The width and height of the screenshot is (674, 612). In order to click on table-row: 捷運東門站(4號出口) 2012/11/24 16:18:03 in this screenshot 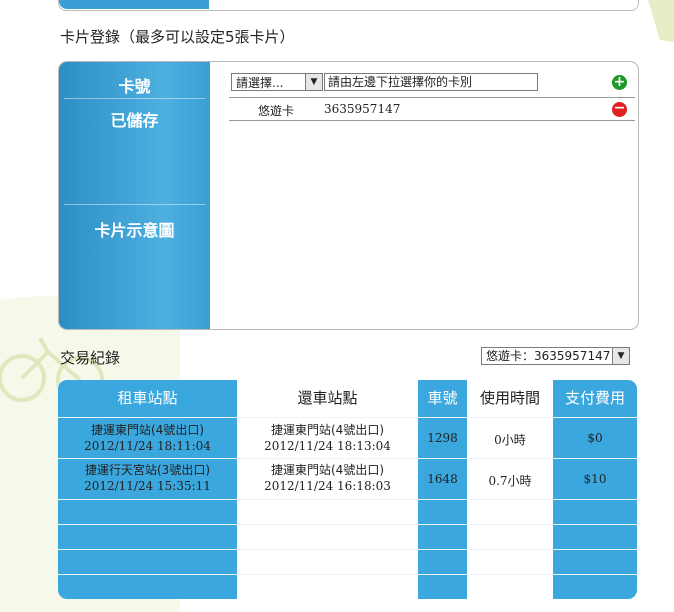, I will do `click(327, 478)`.